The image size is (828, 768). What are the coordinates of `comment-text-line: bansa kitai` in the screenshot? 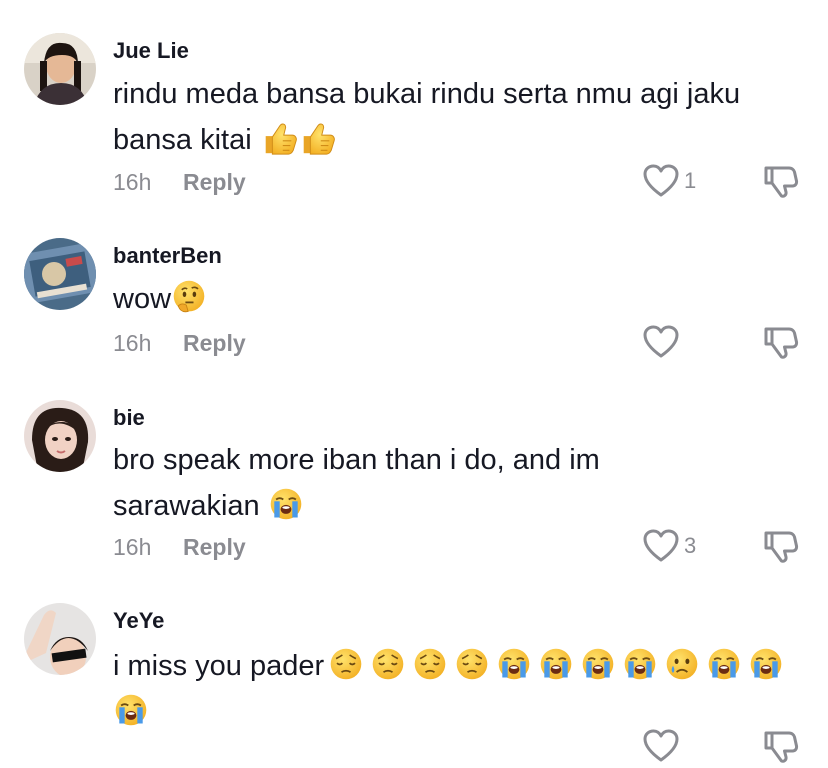 It's located at (182, 140).